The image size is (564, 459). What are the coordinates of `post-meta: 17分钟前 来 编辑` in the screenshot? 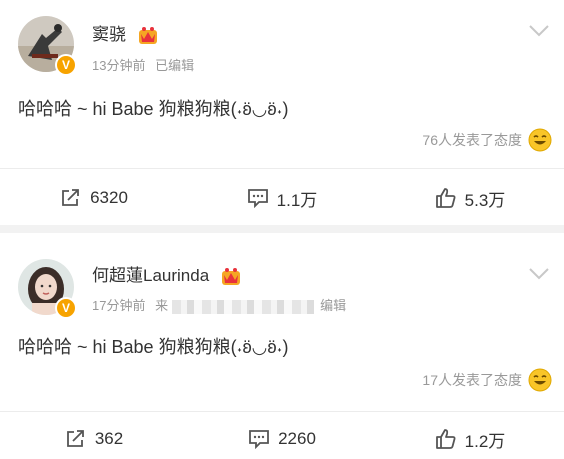 It's located at (222, 304).